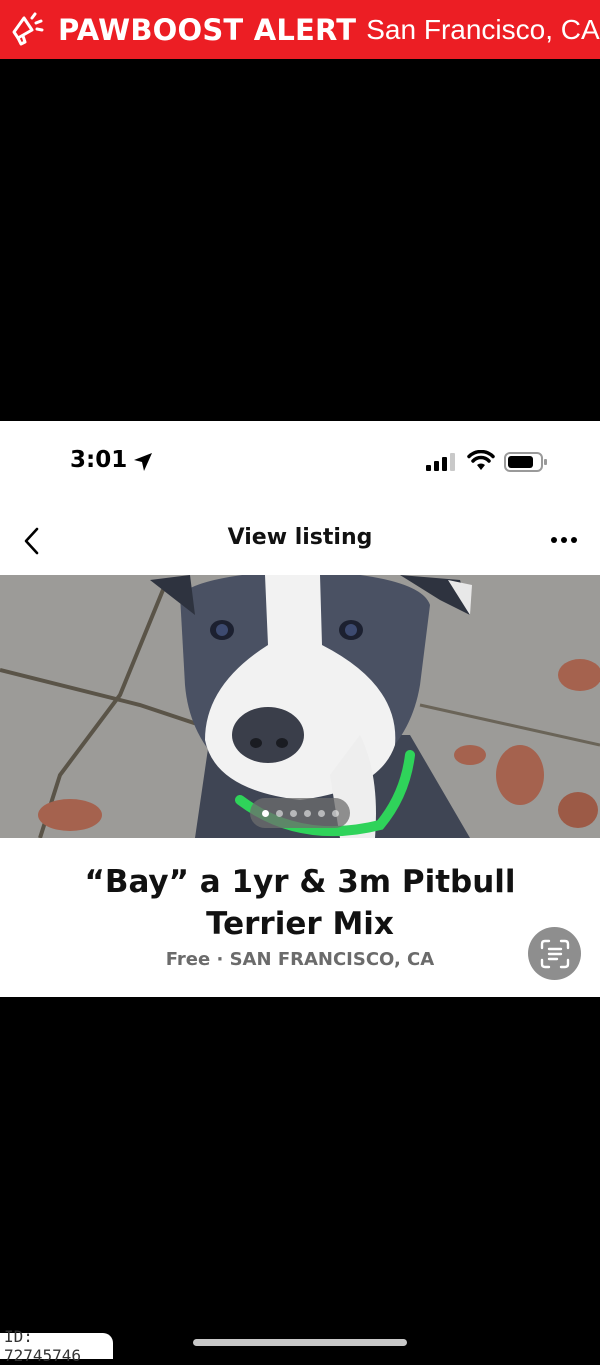  What do you see at coordinates (300, 813) in the screenshot?
I see `carousel-indicator` at bounding box center [300, 813].